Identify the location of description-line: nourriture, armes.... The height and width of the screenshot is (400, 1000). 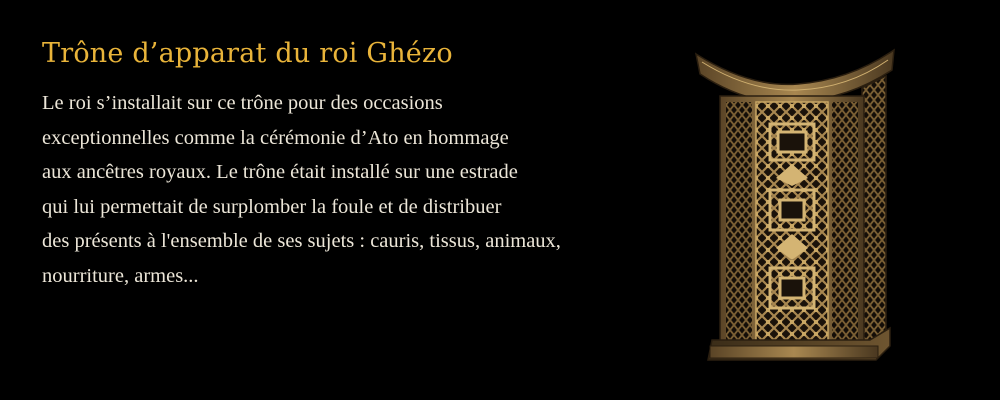
(120, 275).